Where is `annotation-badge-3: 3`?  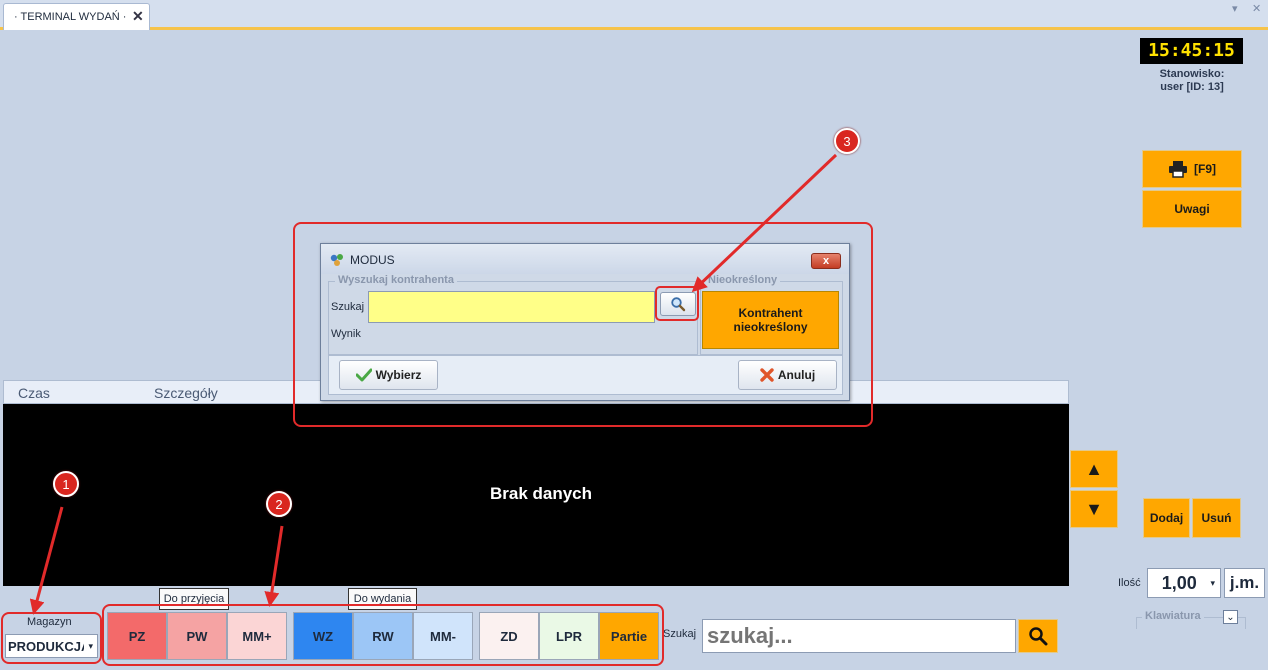 annotation-badge-3: 3 is located at coordinates (847, 141).